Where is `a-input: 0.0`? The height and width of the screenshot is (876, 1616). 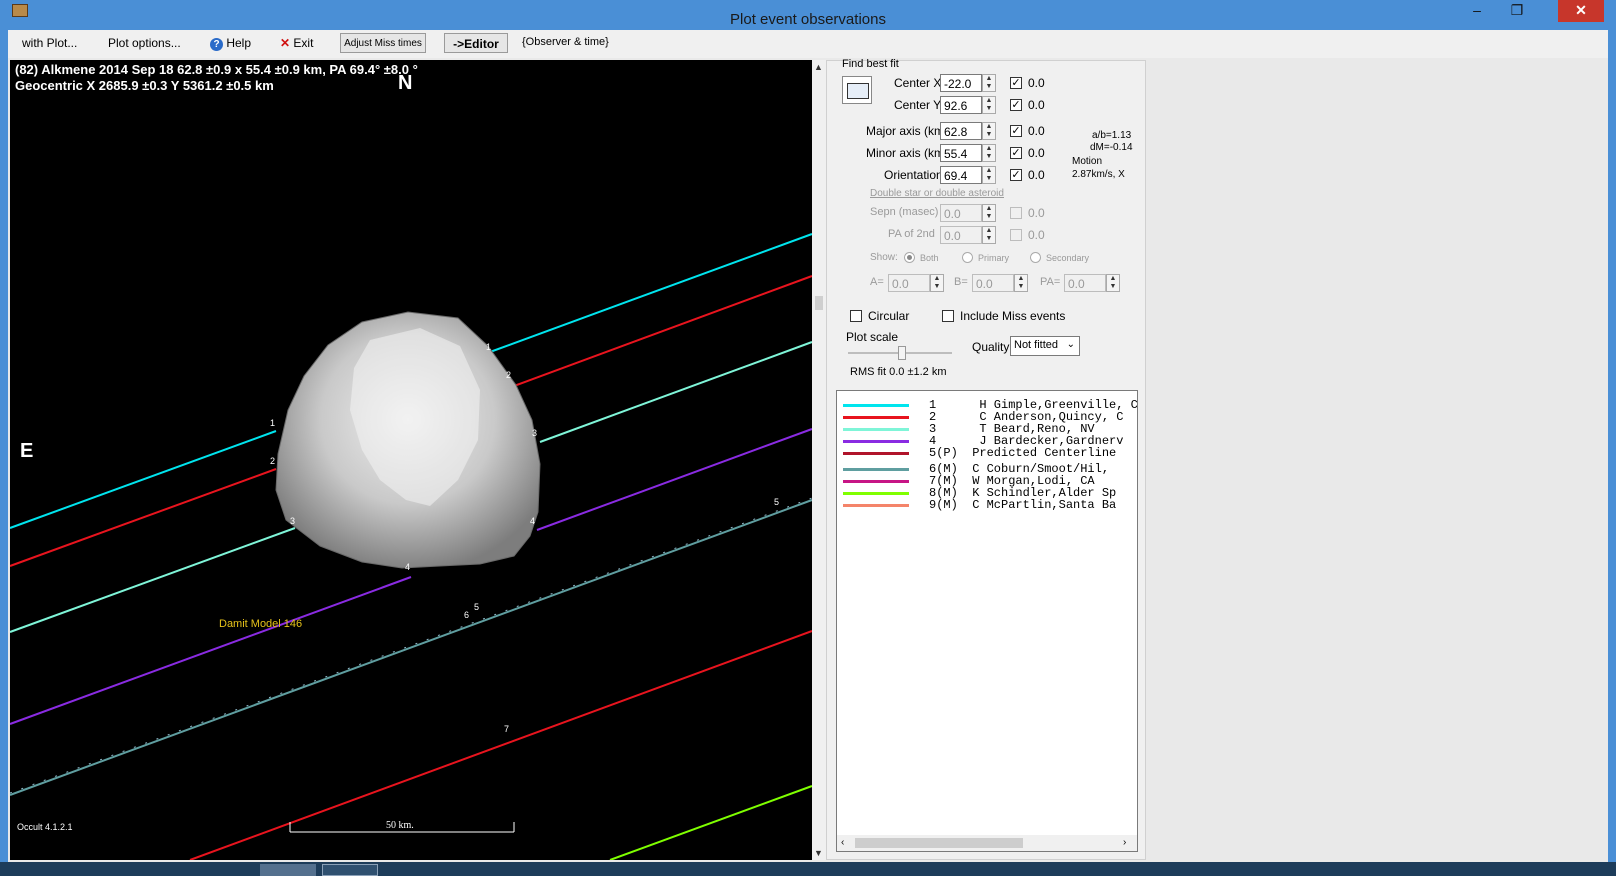
a-input: 0.0 is located at coordinates (909, 283).